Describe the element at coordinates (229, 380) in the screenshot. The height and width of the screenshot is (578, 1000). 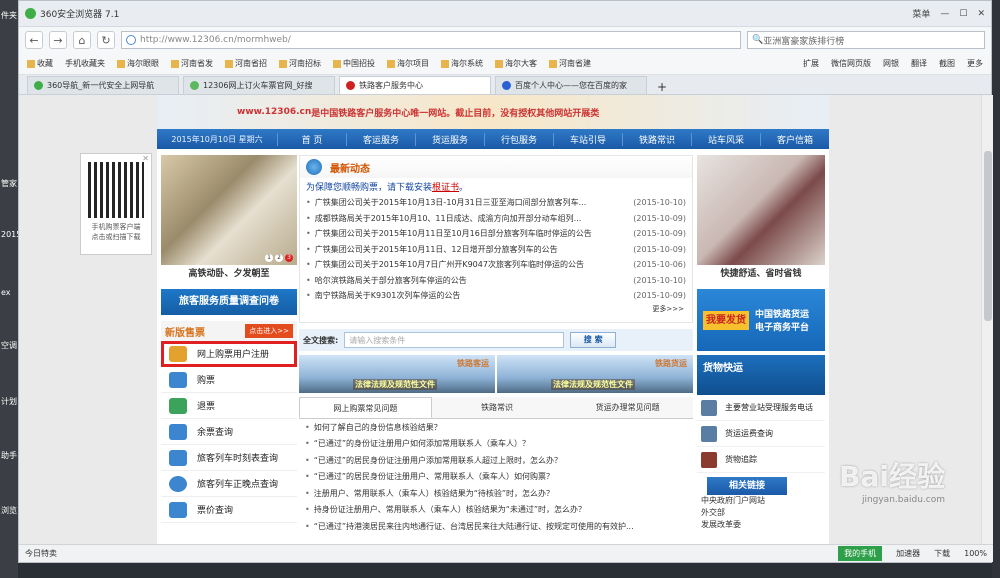
I see `buy-ticket-link: 购票` at that location.